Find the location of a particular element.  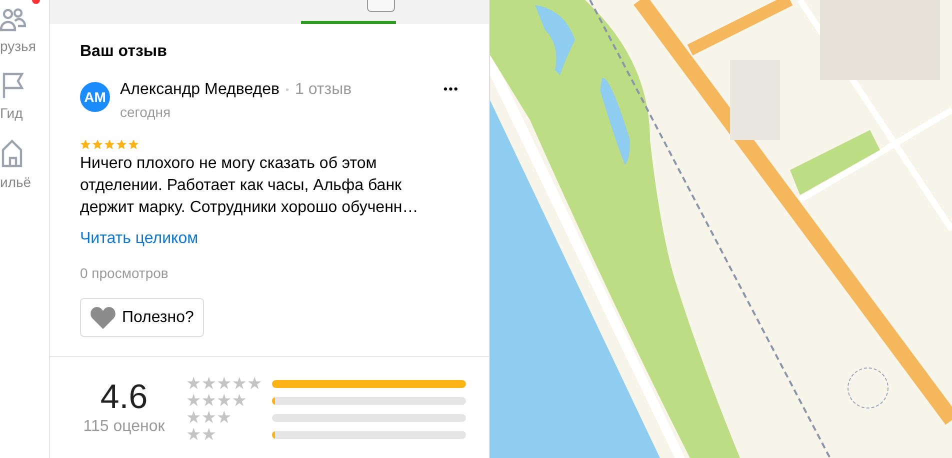

author-name: Александр Медведев is located at coordinates (200, 90).